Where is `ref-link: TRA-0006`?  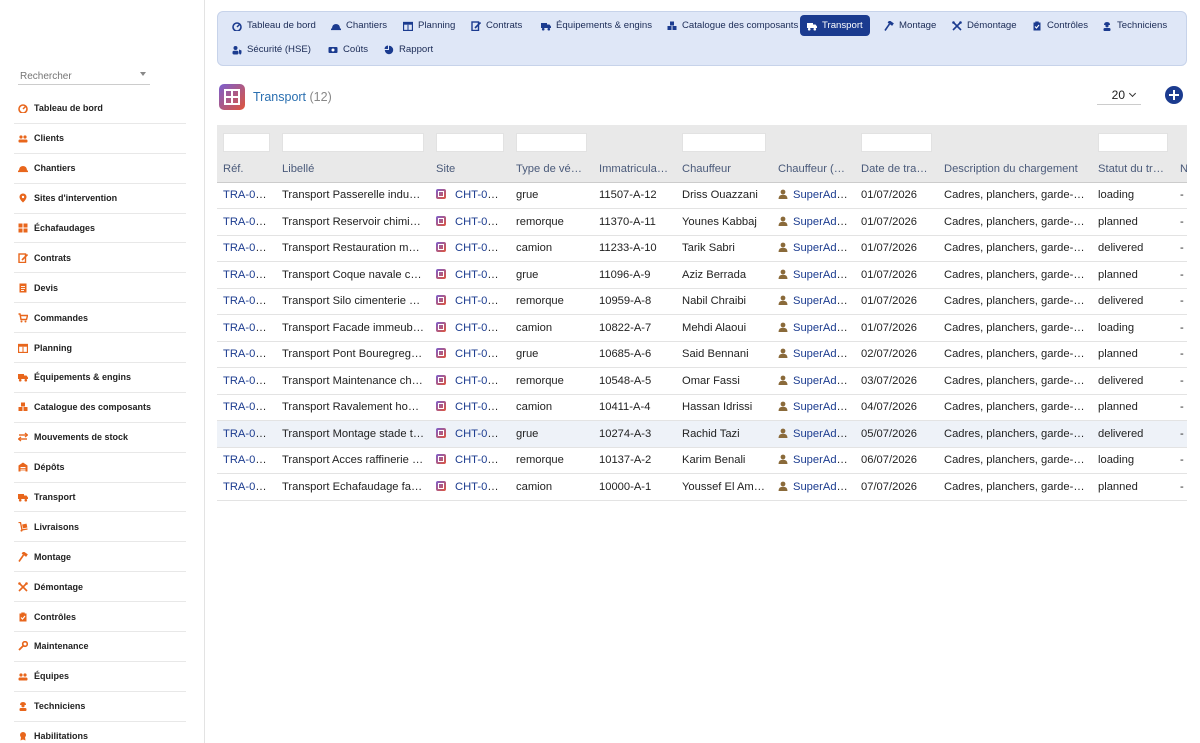
ref-link: TRA-0006 is located at coordinates (248, 354).